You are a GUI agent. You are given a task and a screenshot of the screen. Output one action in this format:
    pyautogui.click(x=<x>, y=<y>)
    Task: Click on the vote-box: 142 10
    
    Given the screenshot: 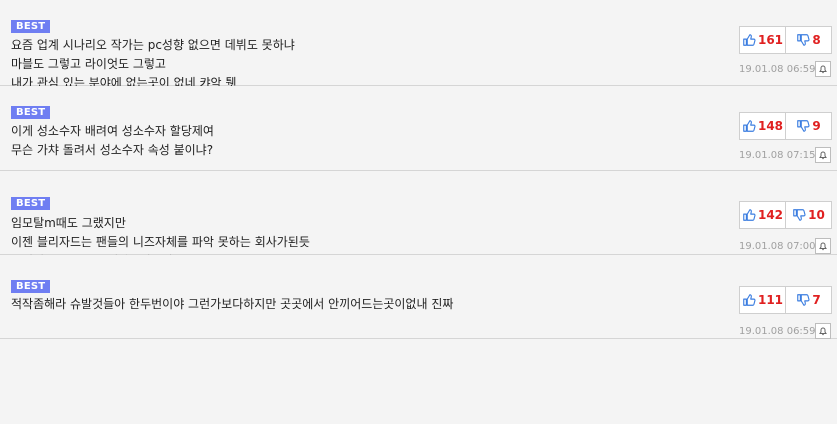 What is the action you would take?
    pyautogui.click(x=785, y=215)
    